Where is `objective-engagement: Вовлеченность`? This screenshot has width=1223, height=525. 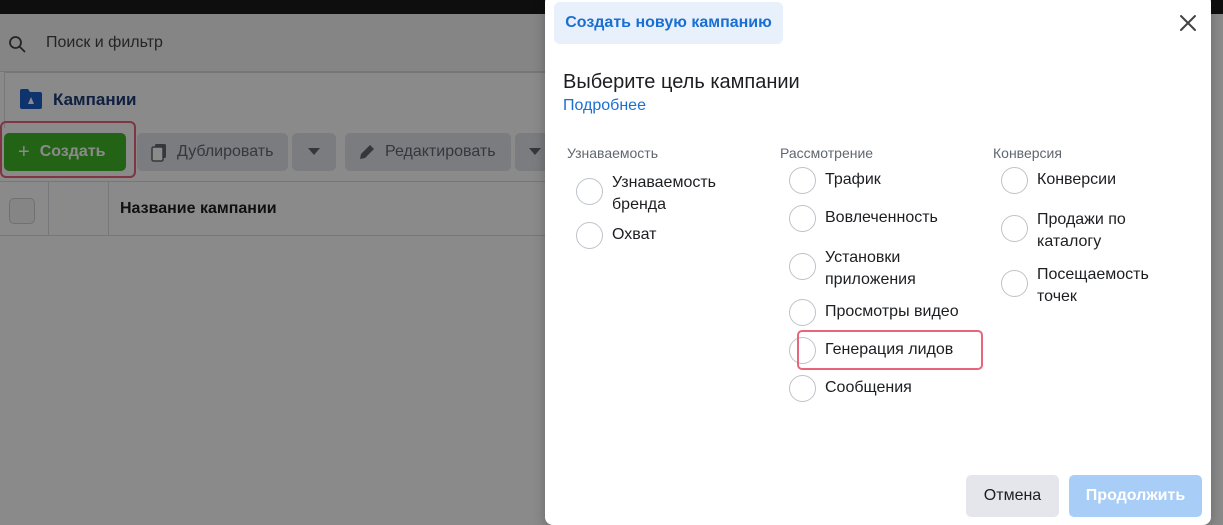
objective-engagement: Вовлеченность is located at coordinates (879, 218).